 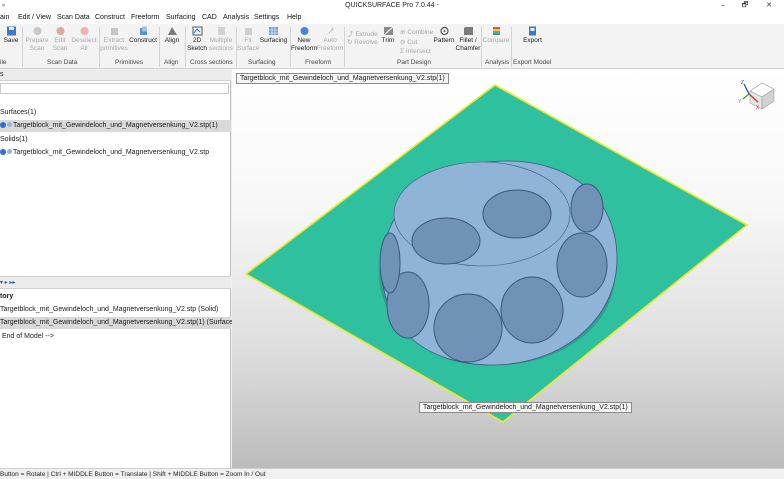 What do you see at coordinates (304, 31) in the screenshot?
I see `new-freeform-icon` at bounding box center [304, 31].